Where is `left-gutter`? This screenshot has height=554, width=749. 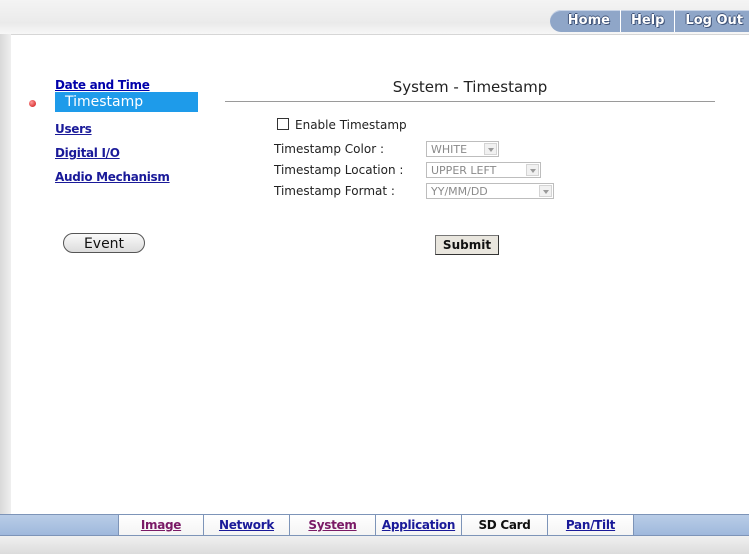
left-gutter is located at coordinates (5, 274).